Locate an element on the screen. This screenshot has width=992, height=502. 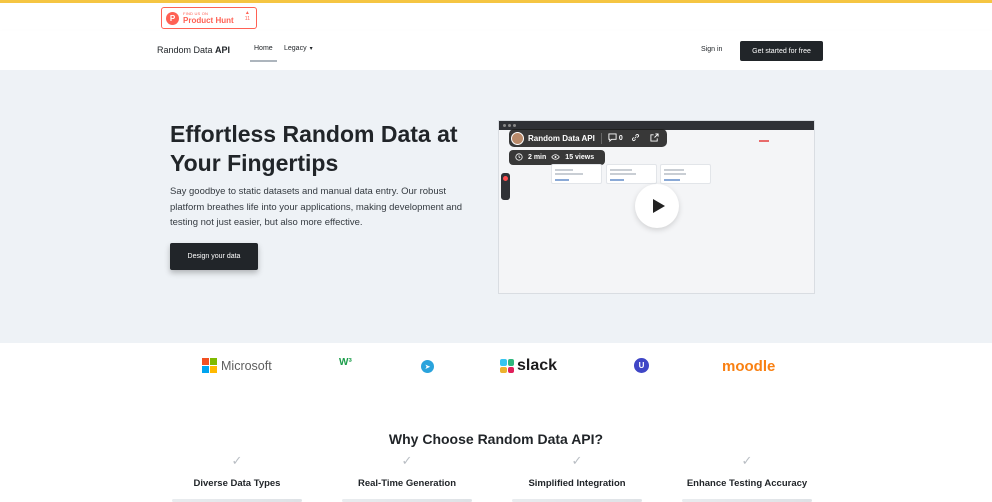
feature-title: Enhance Testing Accuracy is located at coordinates (747, 483).